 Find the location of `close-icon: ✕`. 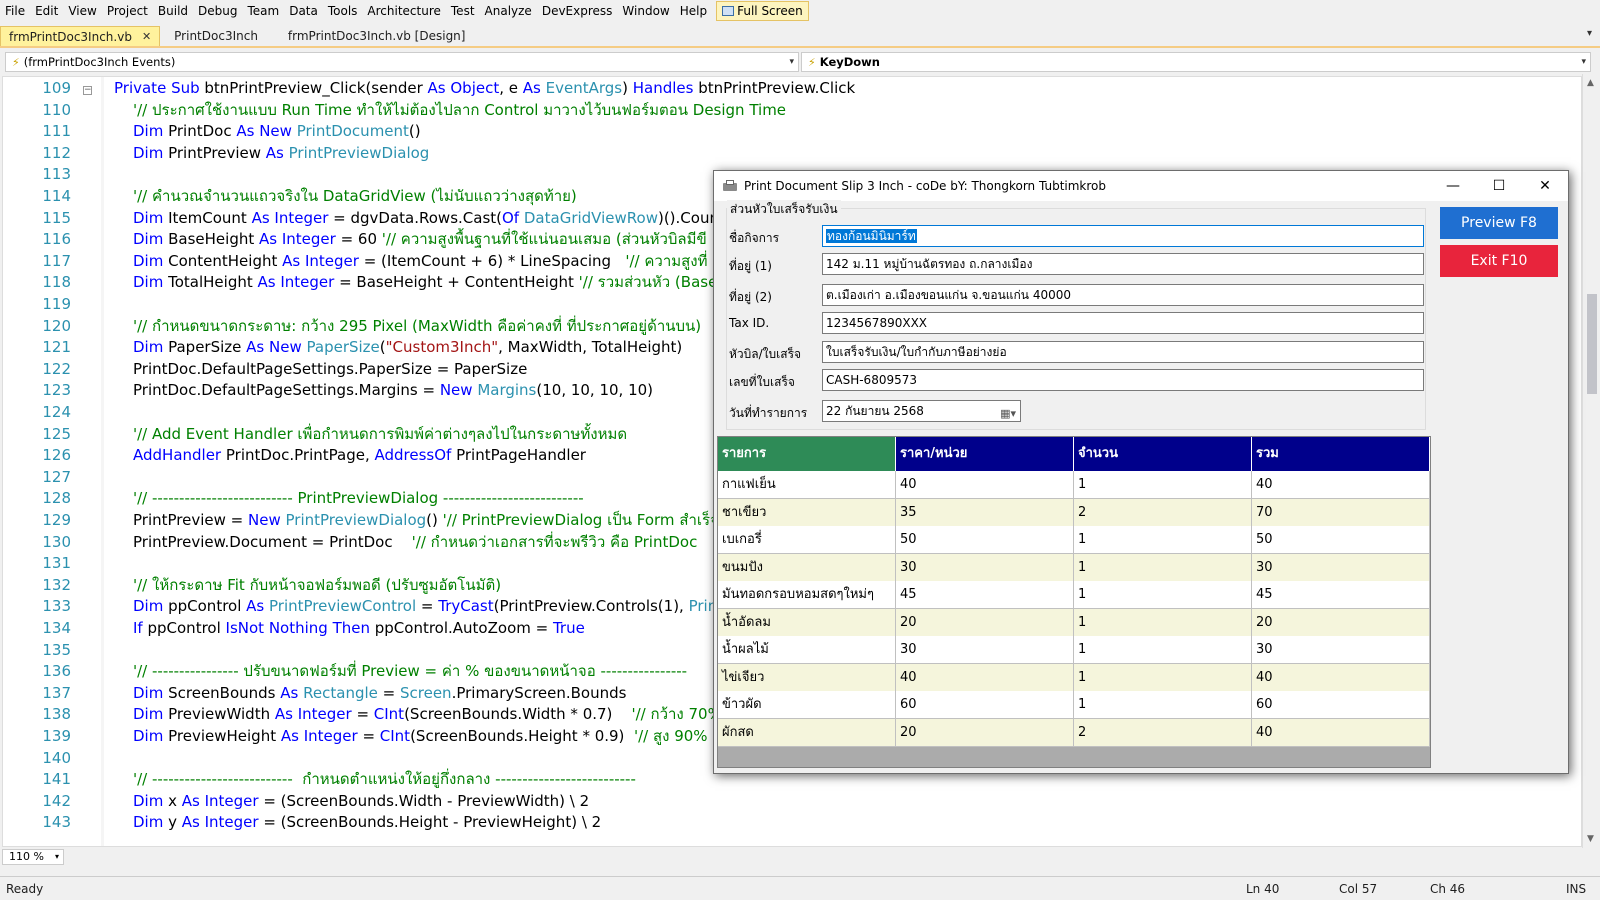

close-icon: ✕ is located at coordinates (146, 37).